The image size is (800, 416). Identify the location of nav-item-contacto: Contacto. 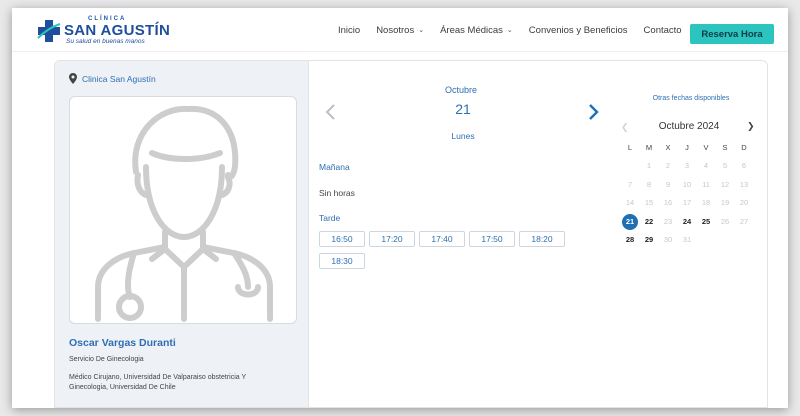
(663, 30).